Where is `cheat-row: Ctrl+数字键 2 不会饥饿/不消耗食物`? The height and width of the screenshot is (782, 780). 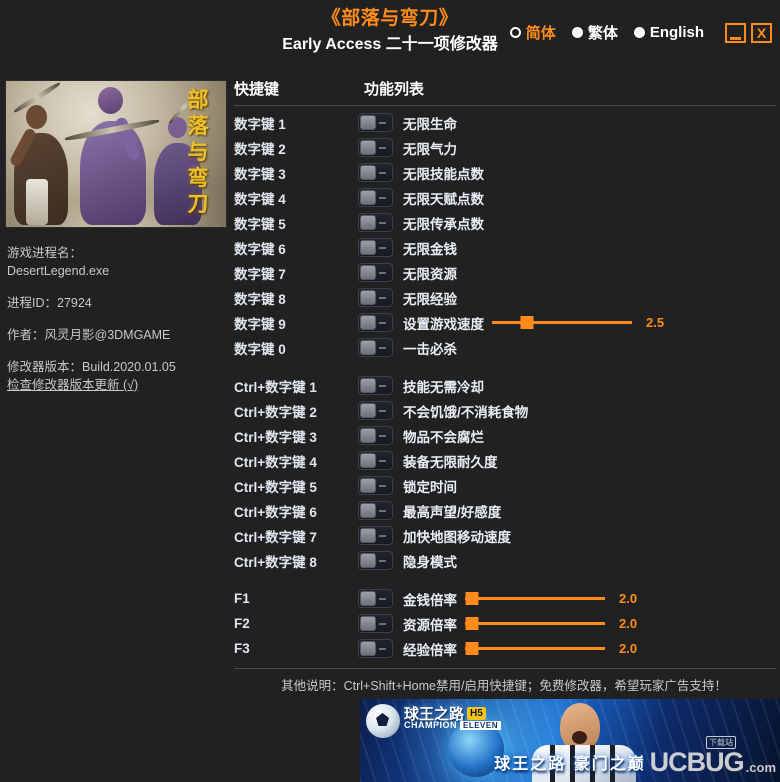 cheat-row: Ctrl+数字键 2 不会饥饿/不消耗食物 is located at coordinates (504, 410).